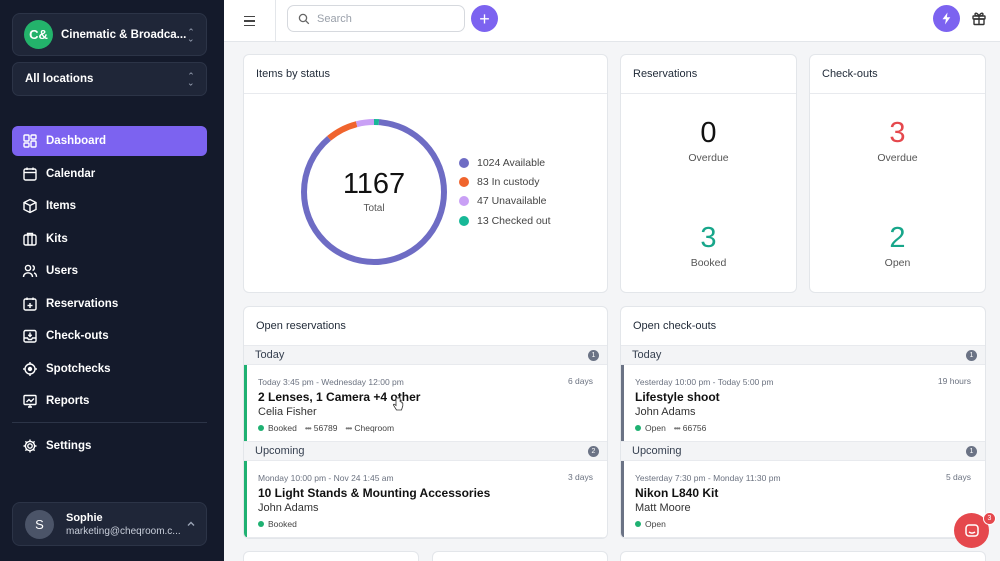 The width and height of the screenshot is (1000, 561). I want to click on sidebar-item-label: Users, so click(62, 271).